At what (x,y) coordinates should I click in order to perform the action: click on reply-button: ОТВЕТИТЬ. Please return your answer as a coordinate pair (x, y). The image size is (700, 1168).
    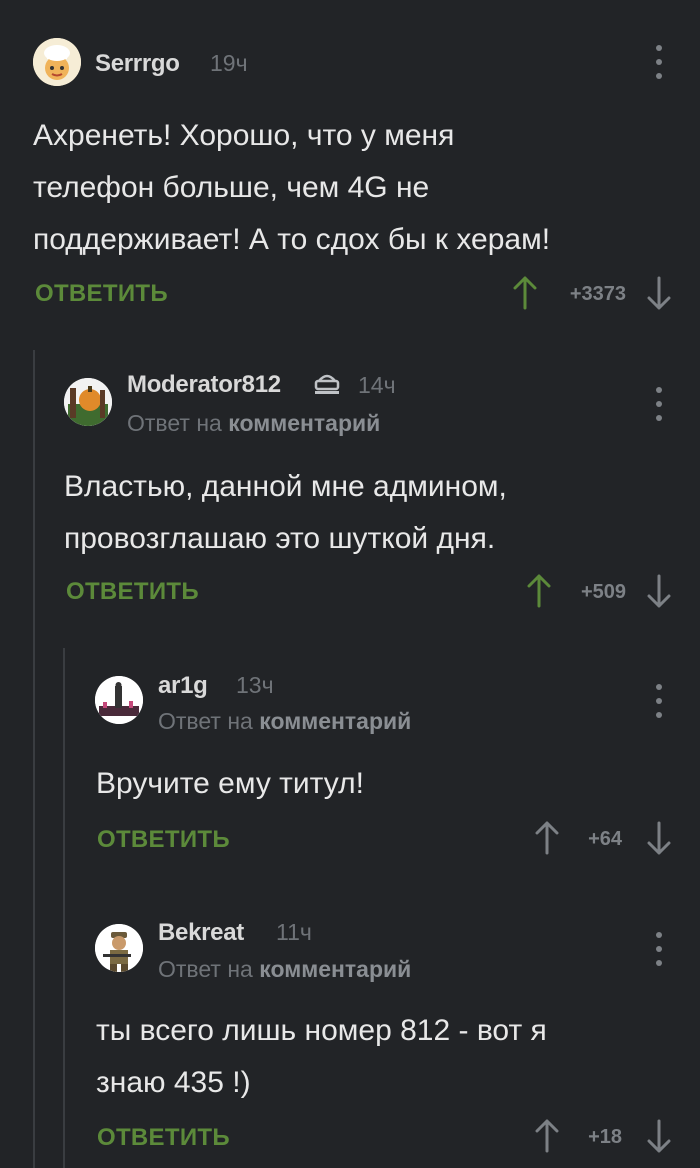
    Looking at the image, I should click on (163, 1138).